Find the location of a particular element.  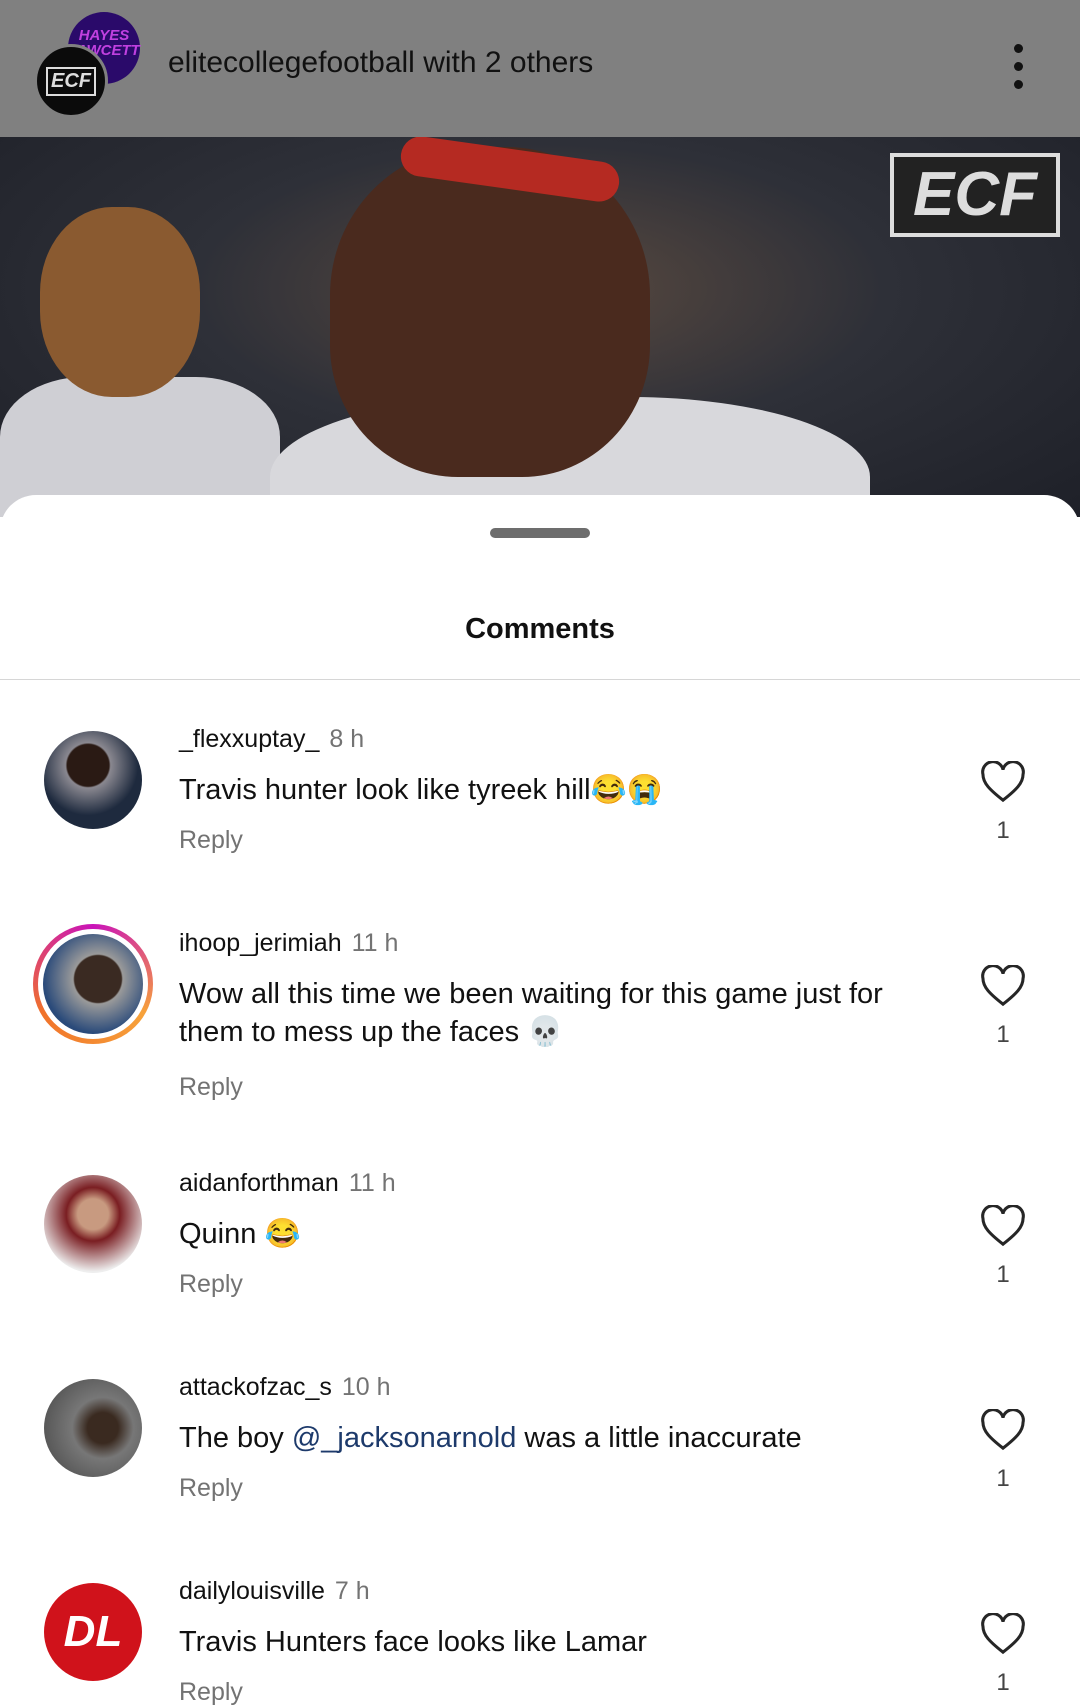

comment-header: dailylouisville 7 h is located at coordinates (274, 1591).